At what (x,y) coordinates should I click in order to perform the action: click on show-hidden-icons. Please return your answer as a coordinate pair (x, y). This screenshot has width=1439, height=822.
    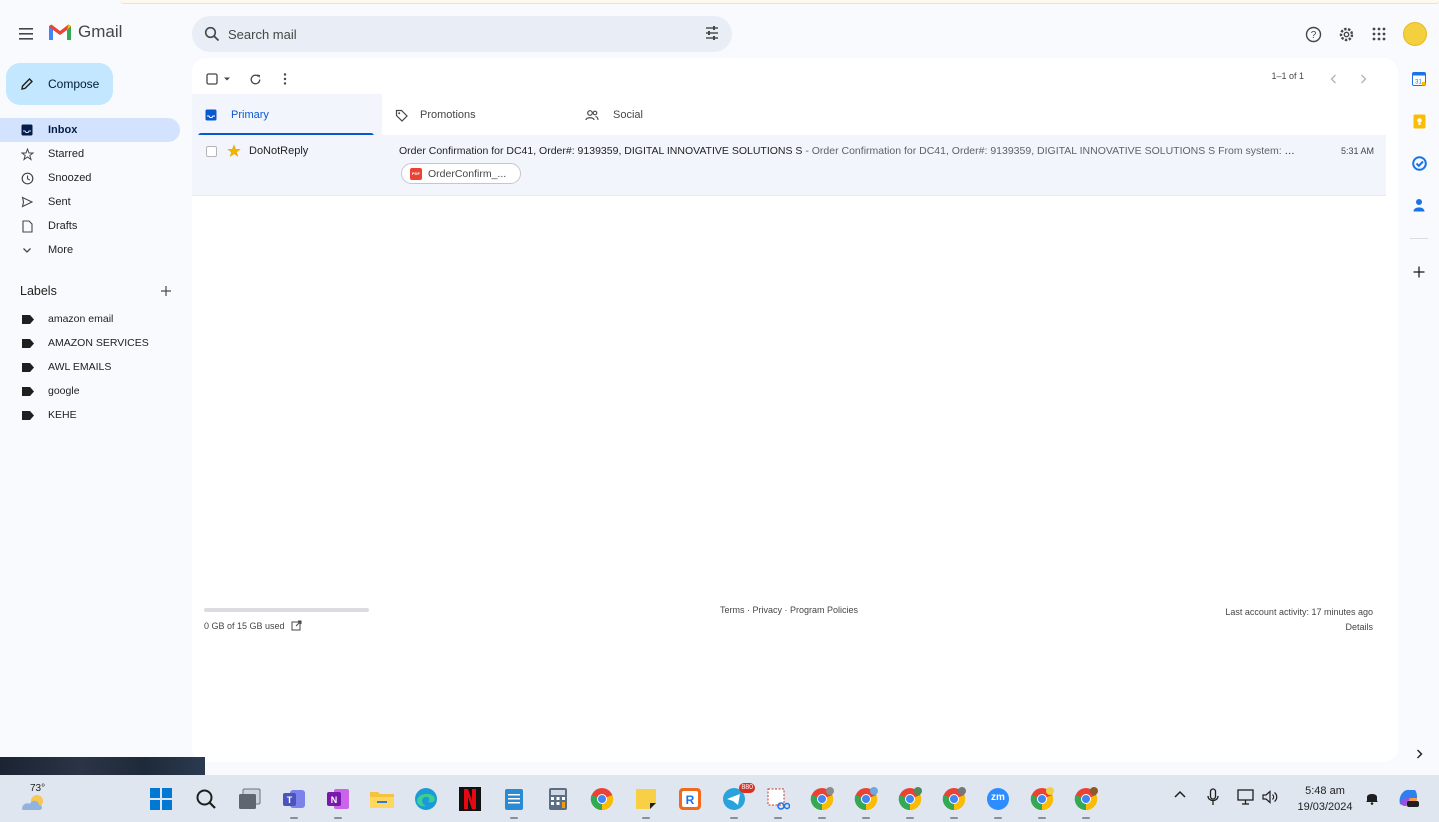
    Looking at the image, I should click on (1180, 794).